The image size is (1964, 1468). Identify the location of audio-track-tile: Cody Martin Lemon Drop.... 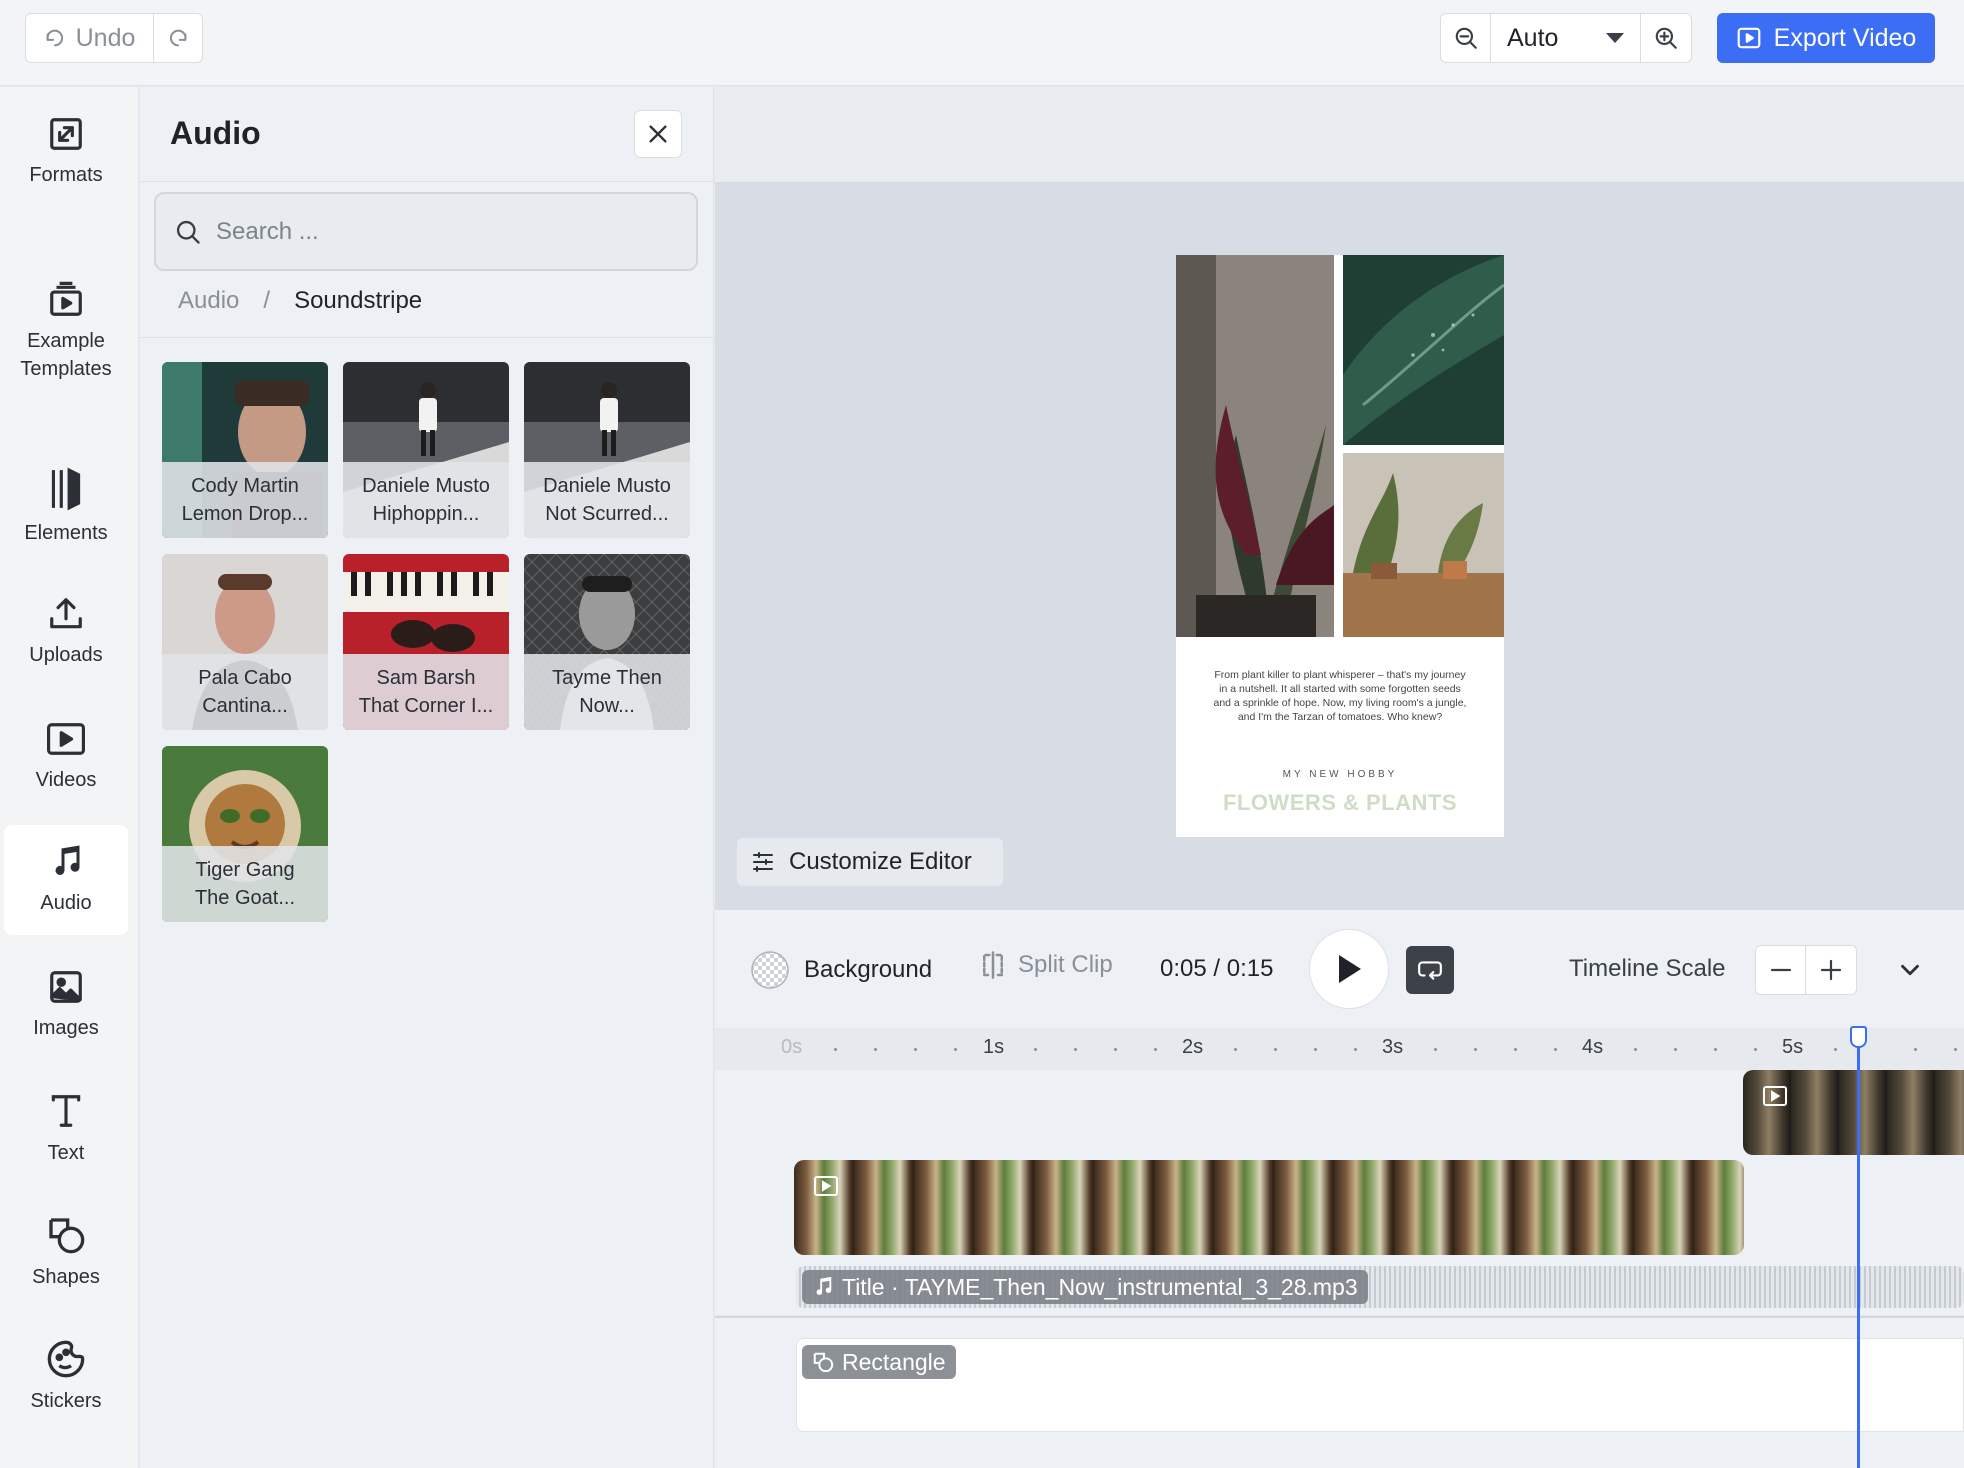
(245, 450).